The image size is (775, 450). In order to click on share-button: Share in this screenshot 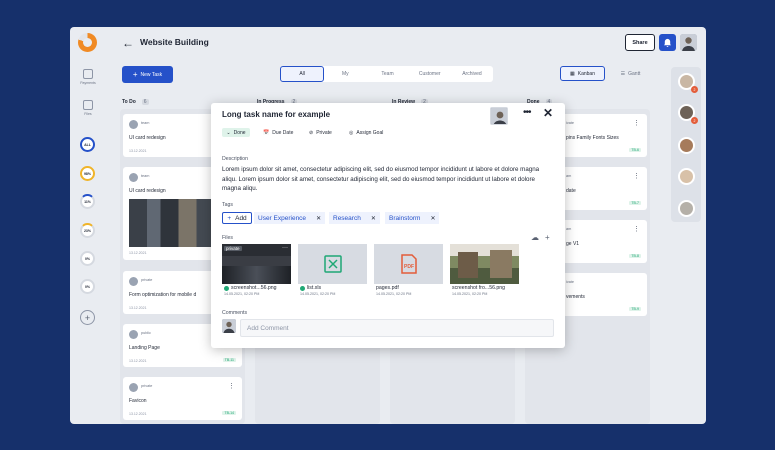, I will do `click(640, 42)`.